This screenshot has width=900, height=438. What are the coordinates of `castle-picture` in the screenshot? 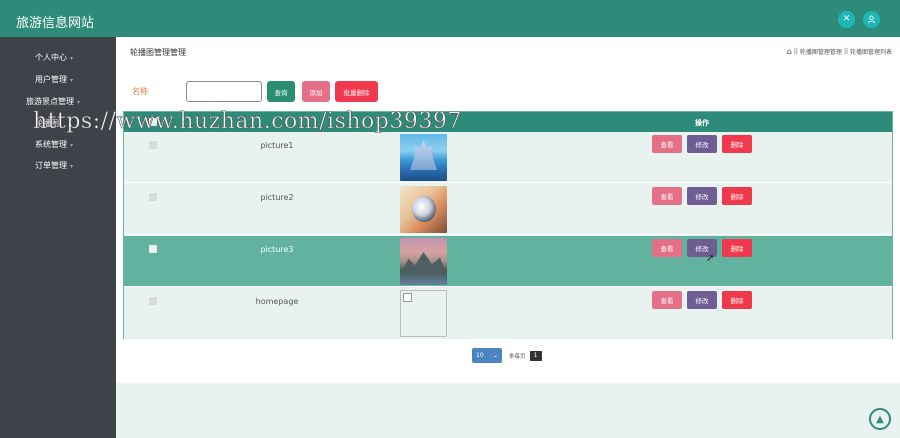 It's located at (423, 155).